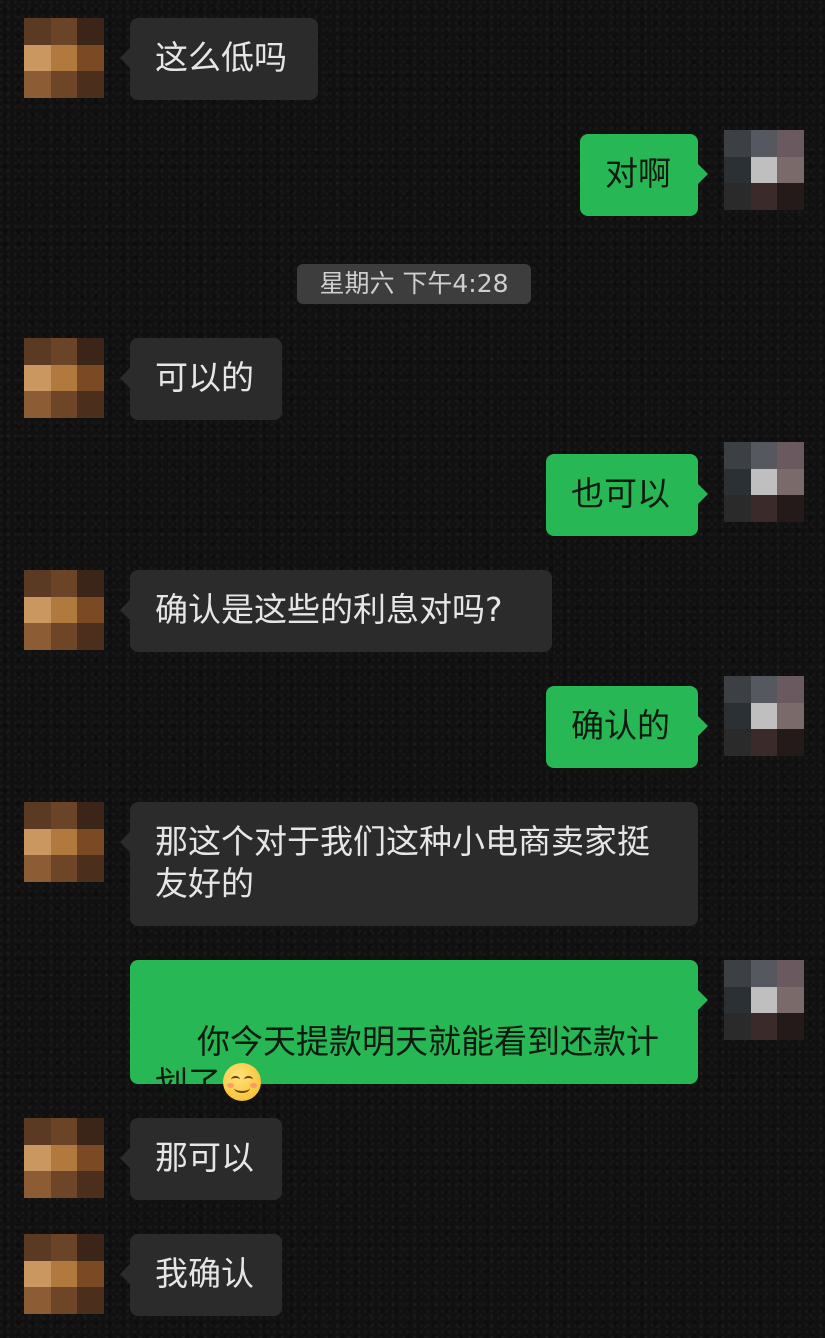 The width and height of the screenshot is (825, 1338). Describe the element at coordinates (219, 59) in the screenshot. I see `incoming-message: 这么低吗` at that location.